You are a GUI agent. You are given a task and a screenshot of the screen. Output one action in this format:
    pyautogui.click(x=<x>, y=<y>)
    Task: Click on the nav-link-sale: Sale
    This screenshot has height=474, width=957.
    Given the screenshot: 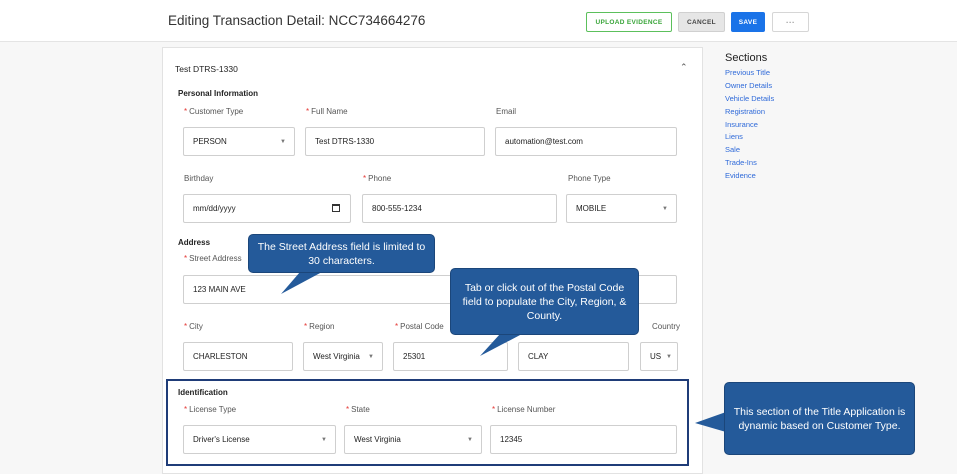 What is the action you would take?
    pyautogui.click(x=732, y=149)
    